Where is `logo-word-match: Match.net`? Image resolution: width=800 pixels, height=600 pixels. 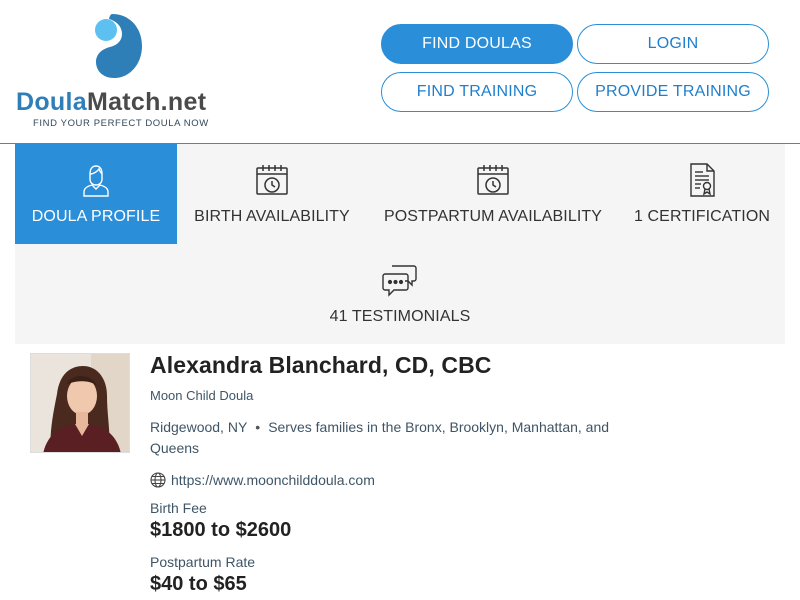 logo-word-match: Match.net is located at coordinates (146, 102).